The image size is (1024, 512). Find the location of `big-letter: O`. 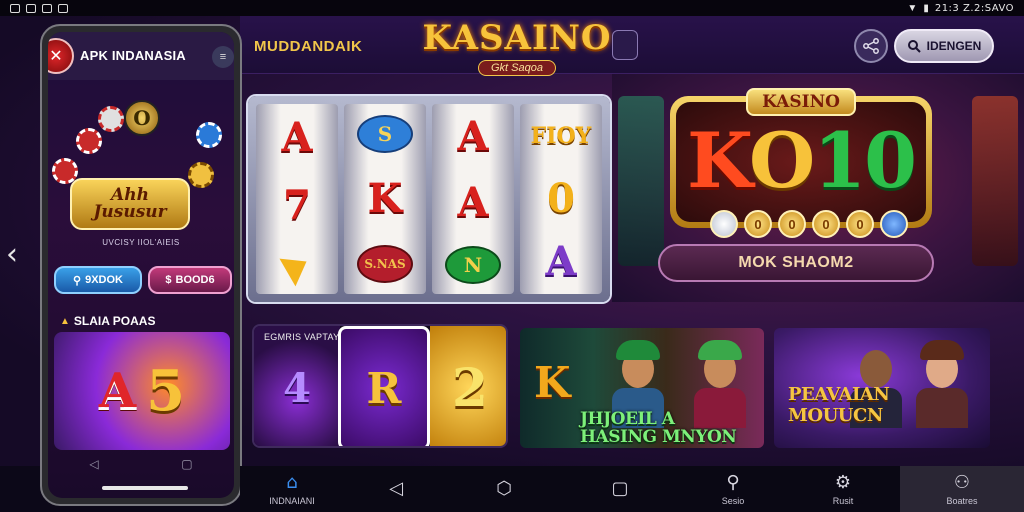

big-letter: O is located at coordinates (782, 160).